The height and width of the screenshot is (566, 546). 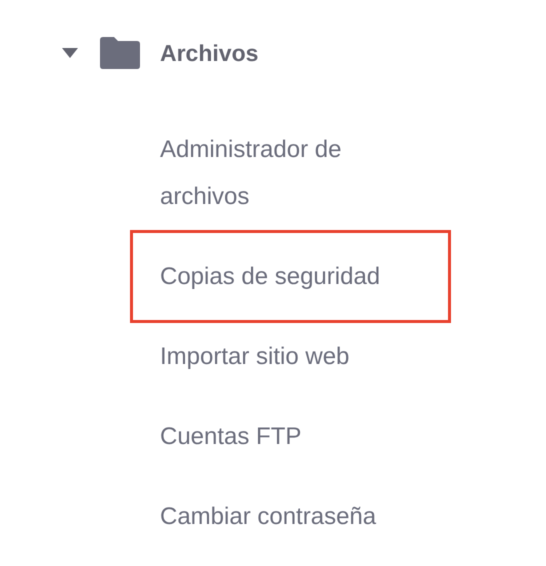 What do you see at coordinates (70, 53) in the screenshot?
I see `caret-icon` at bounding box center [70, 53].